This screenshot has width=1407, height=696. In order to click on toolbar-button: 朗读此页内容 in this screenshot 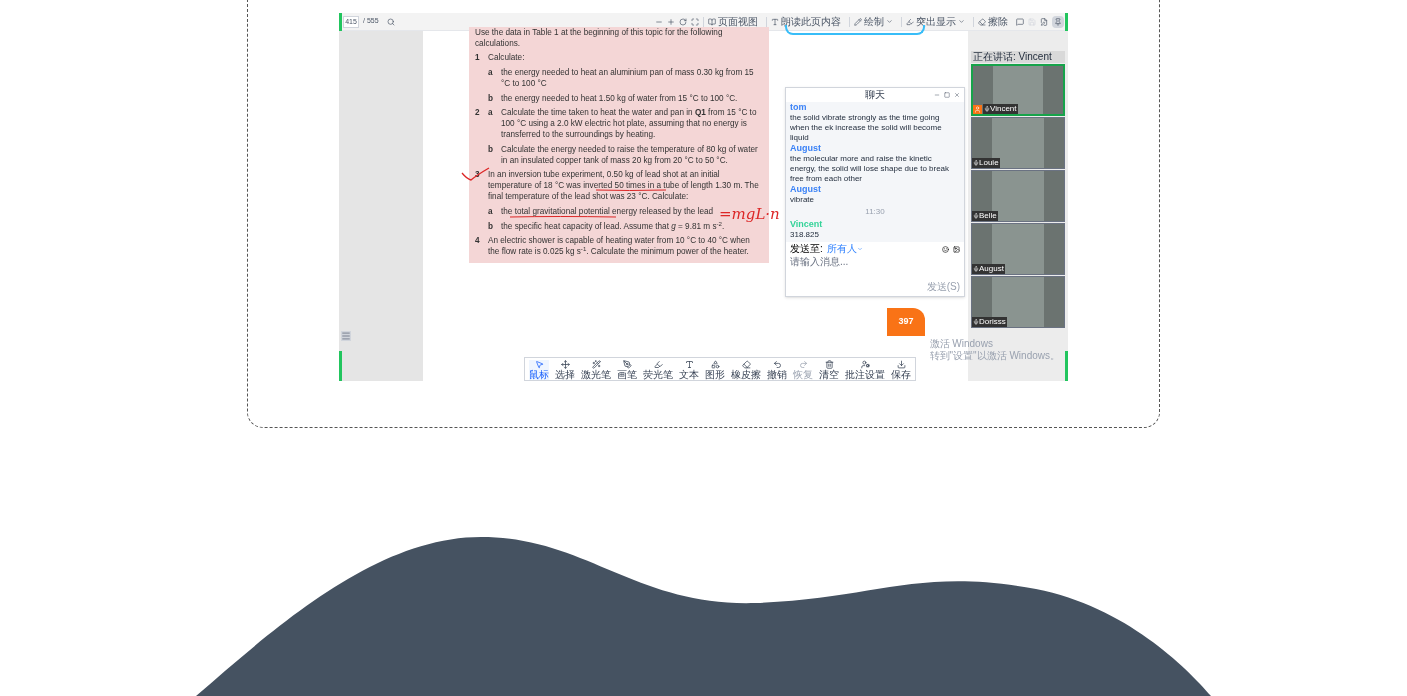, I will do `click(805, 21)`.